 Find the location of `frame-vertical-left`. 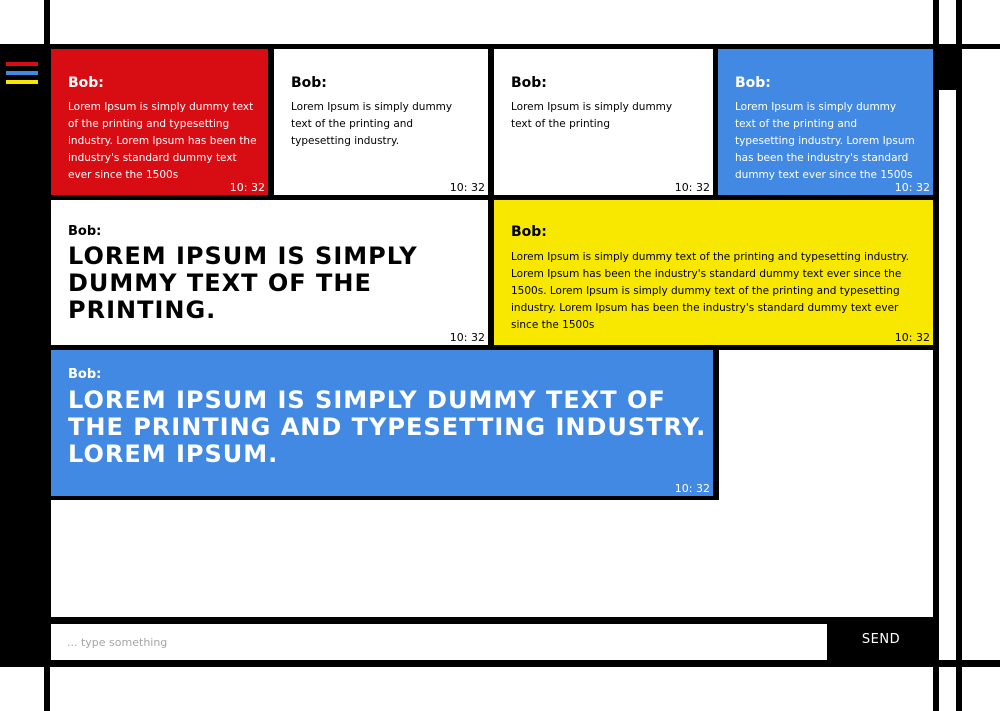

frame-vertical-left is located at coordinates (47, 355).